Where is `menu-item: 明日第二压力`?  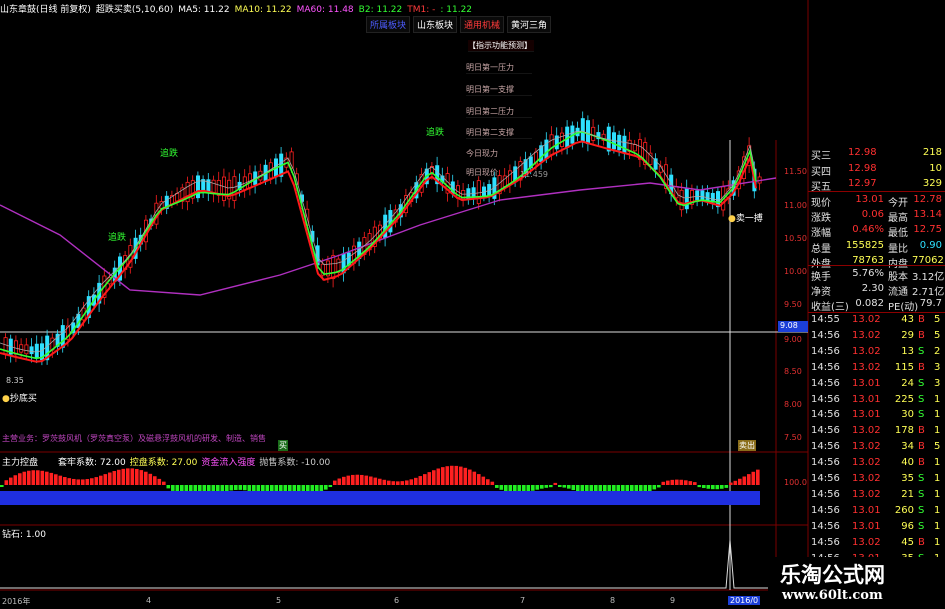
menu-item: 明日第二压力 is located at coordinates (499, 112).